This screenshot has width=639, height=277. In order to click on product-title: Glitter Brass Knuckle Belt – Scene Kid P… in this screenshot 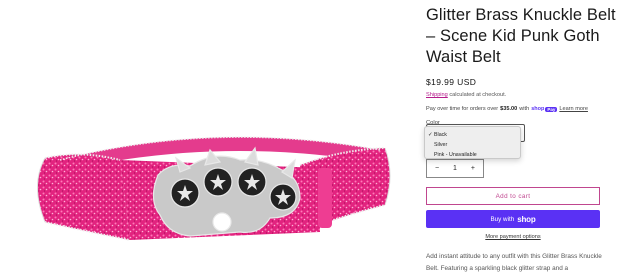, I will do `click(521, 36)`.